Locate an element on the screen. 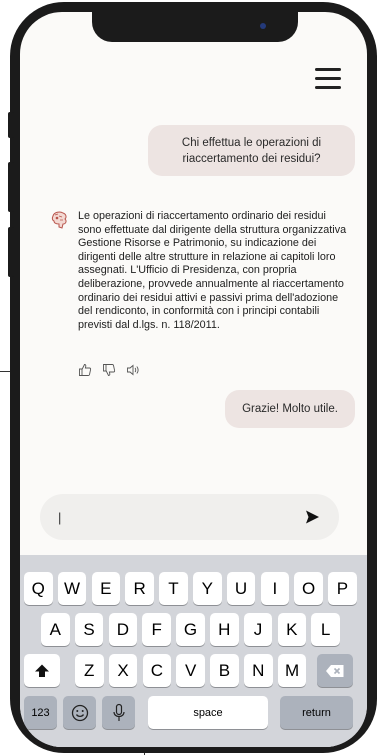 This screenshot has height=755, width=379. key-g: G is located at coordinates (190, 629).